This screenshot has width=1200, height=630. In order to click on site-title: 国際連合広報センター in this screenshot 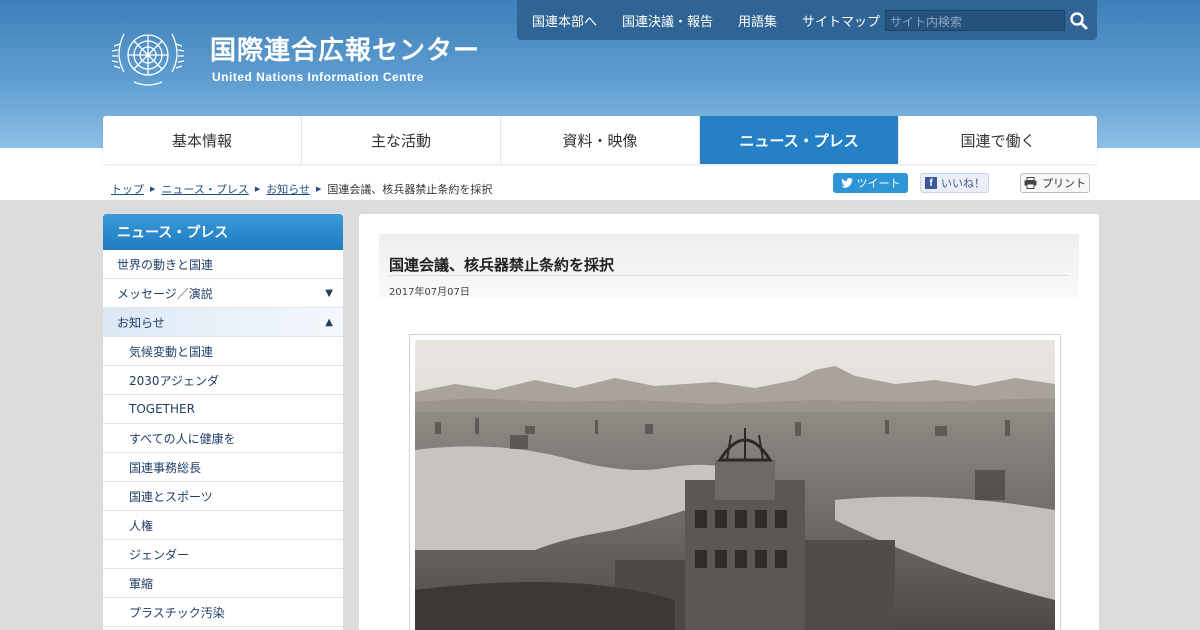, I will do `click(345, 48)`.